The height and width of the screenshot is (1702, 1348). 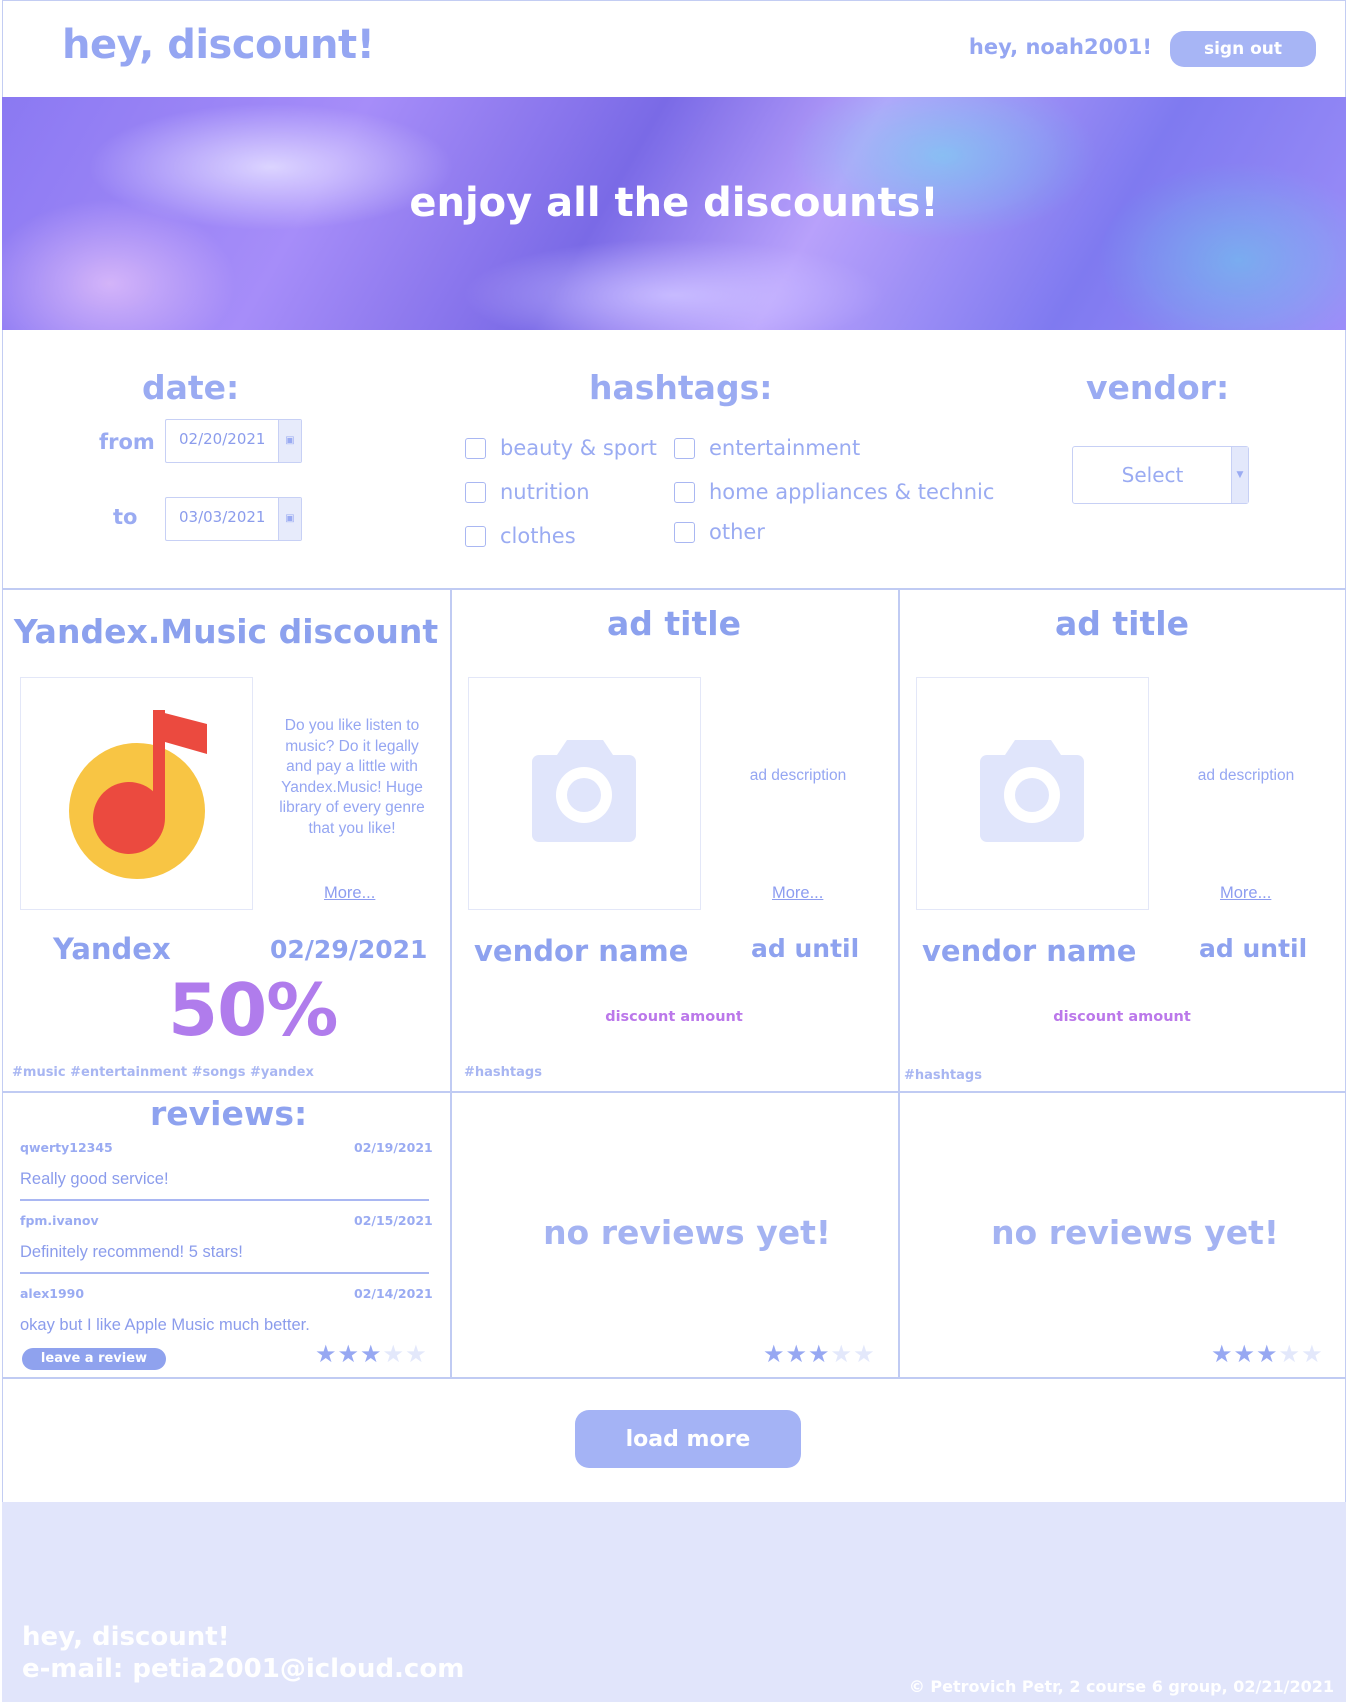 I want to click on review-text: Definitely recommend! 5 stars!, so click(x=131, y=1252).